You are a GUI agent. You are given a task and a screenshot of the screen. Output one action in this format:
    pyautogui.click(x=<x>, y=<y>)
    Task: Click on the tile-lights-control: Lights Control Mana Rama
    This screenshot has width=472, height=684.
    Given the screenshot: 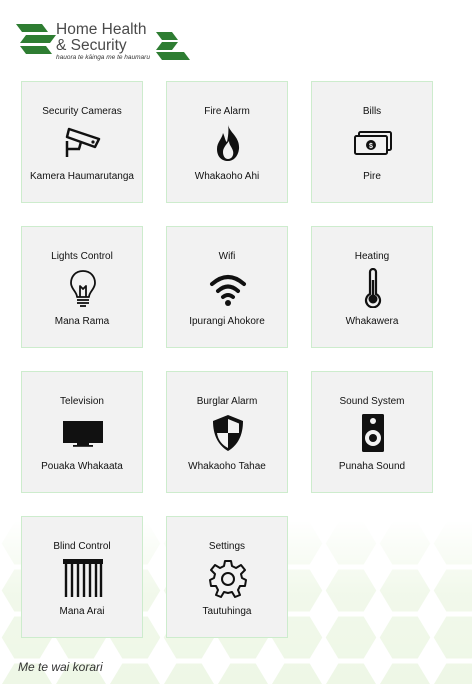 What is the action you would take?
    pyautogui.click(x=82, y=287)
    